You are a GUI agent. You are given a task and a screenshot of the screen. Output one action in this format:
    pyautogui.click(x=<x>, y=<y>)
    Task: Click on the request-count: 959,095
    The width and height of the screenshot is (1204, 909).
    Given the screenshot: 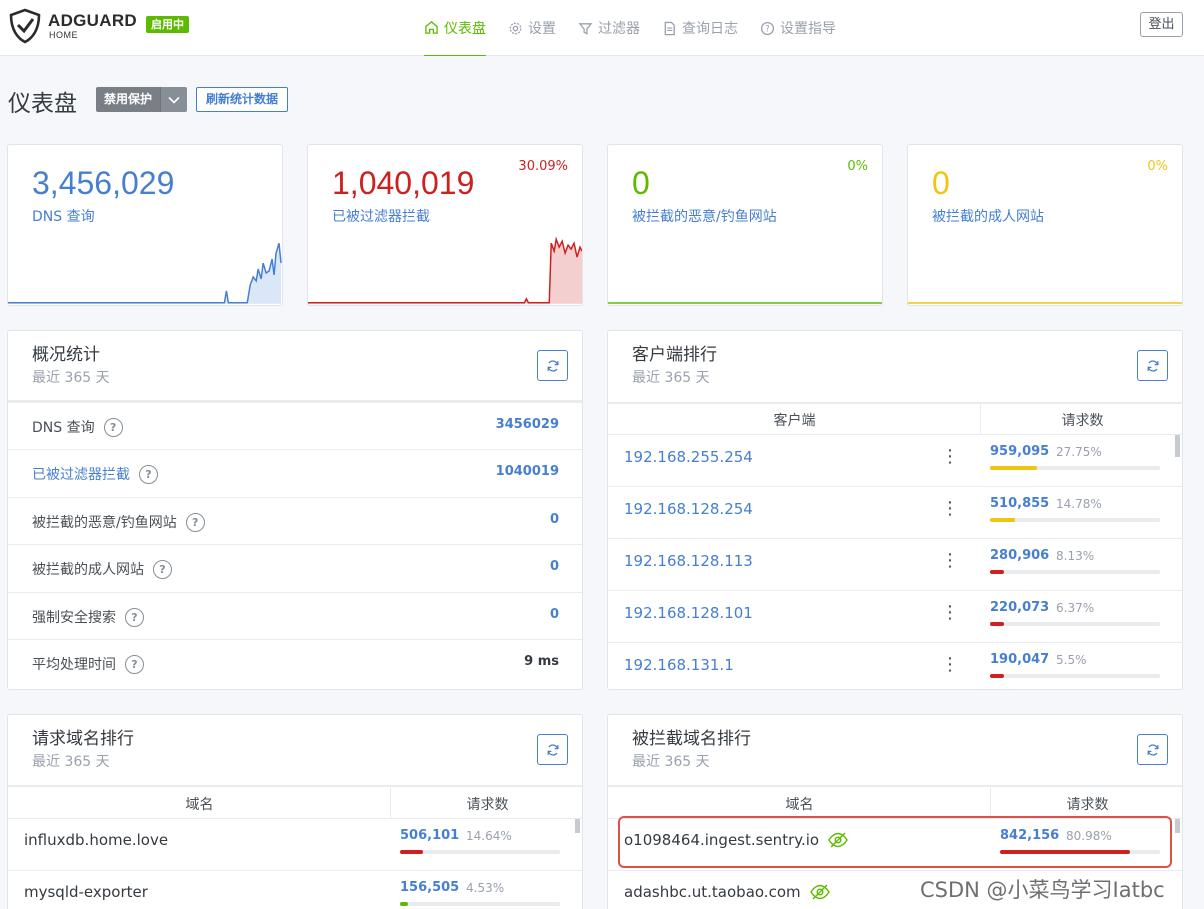 What is the action you would take?
    pyautogui.click(x=1019, y=451)
    